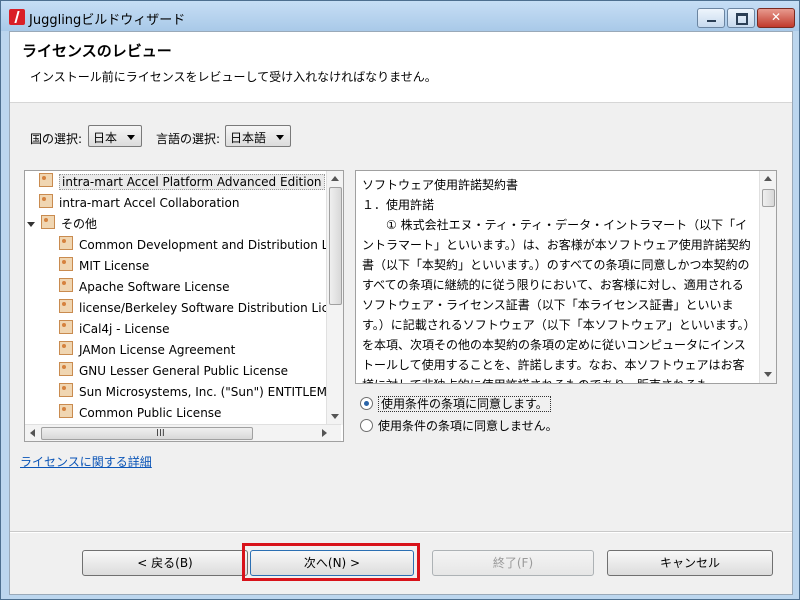 The width and height of the screenshot is (800, 600). I want to click on cancel-button: キャンセル, so click(690, 563).